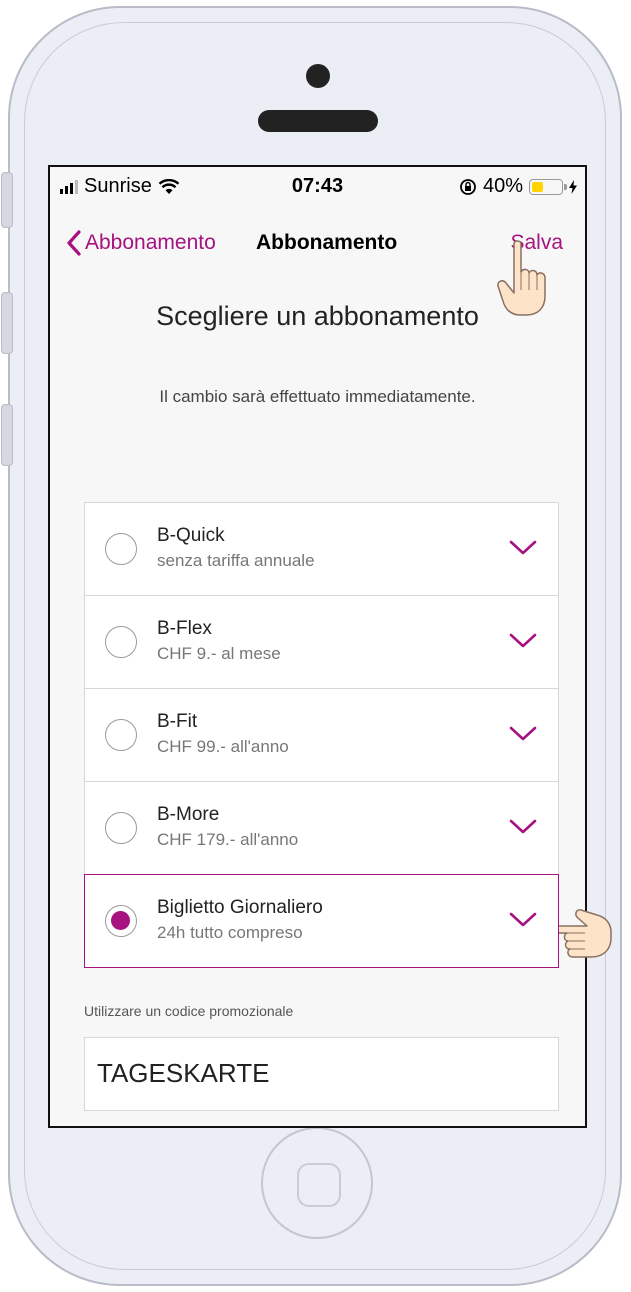  Describe the element at coordinates (321, 549) in the screenshot. I see `plan-option-b-quick: B-Quick senza tariffa annuale` at that location.